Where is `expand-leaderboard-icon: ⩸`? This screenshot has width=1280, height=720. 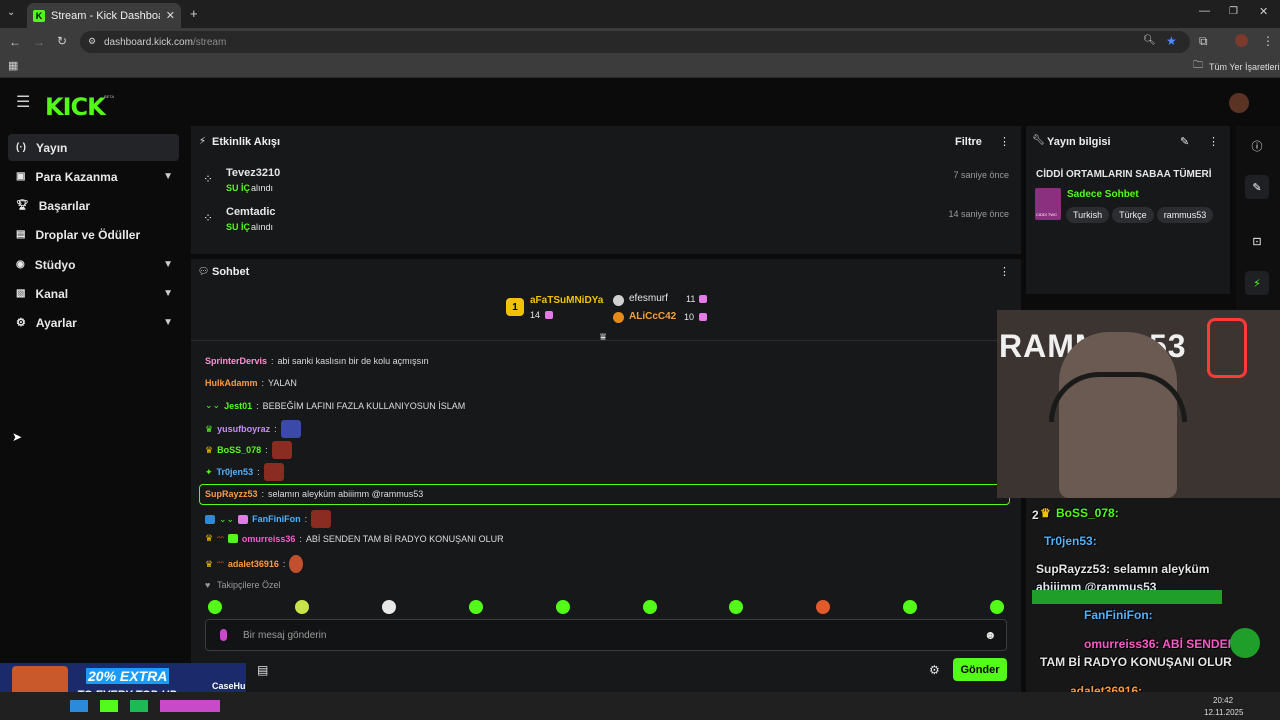
expand-leaderboard-icon: ⩸ is located at coordinates (603, 337).